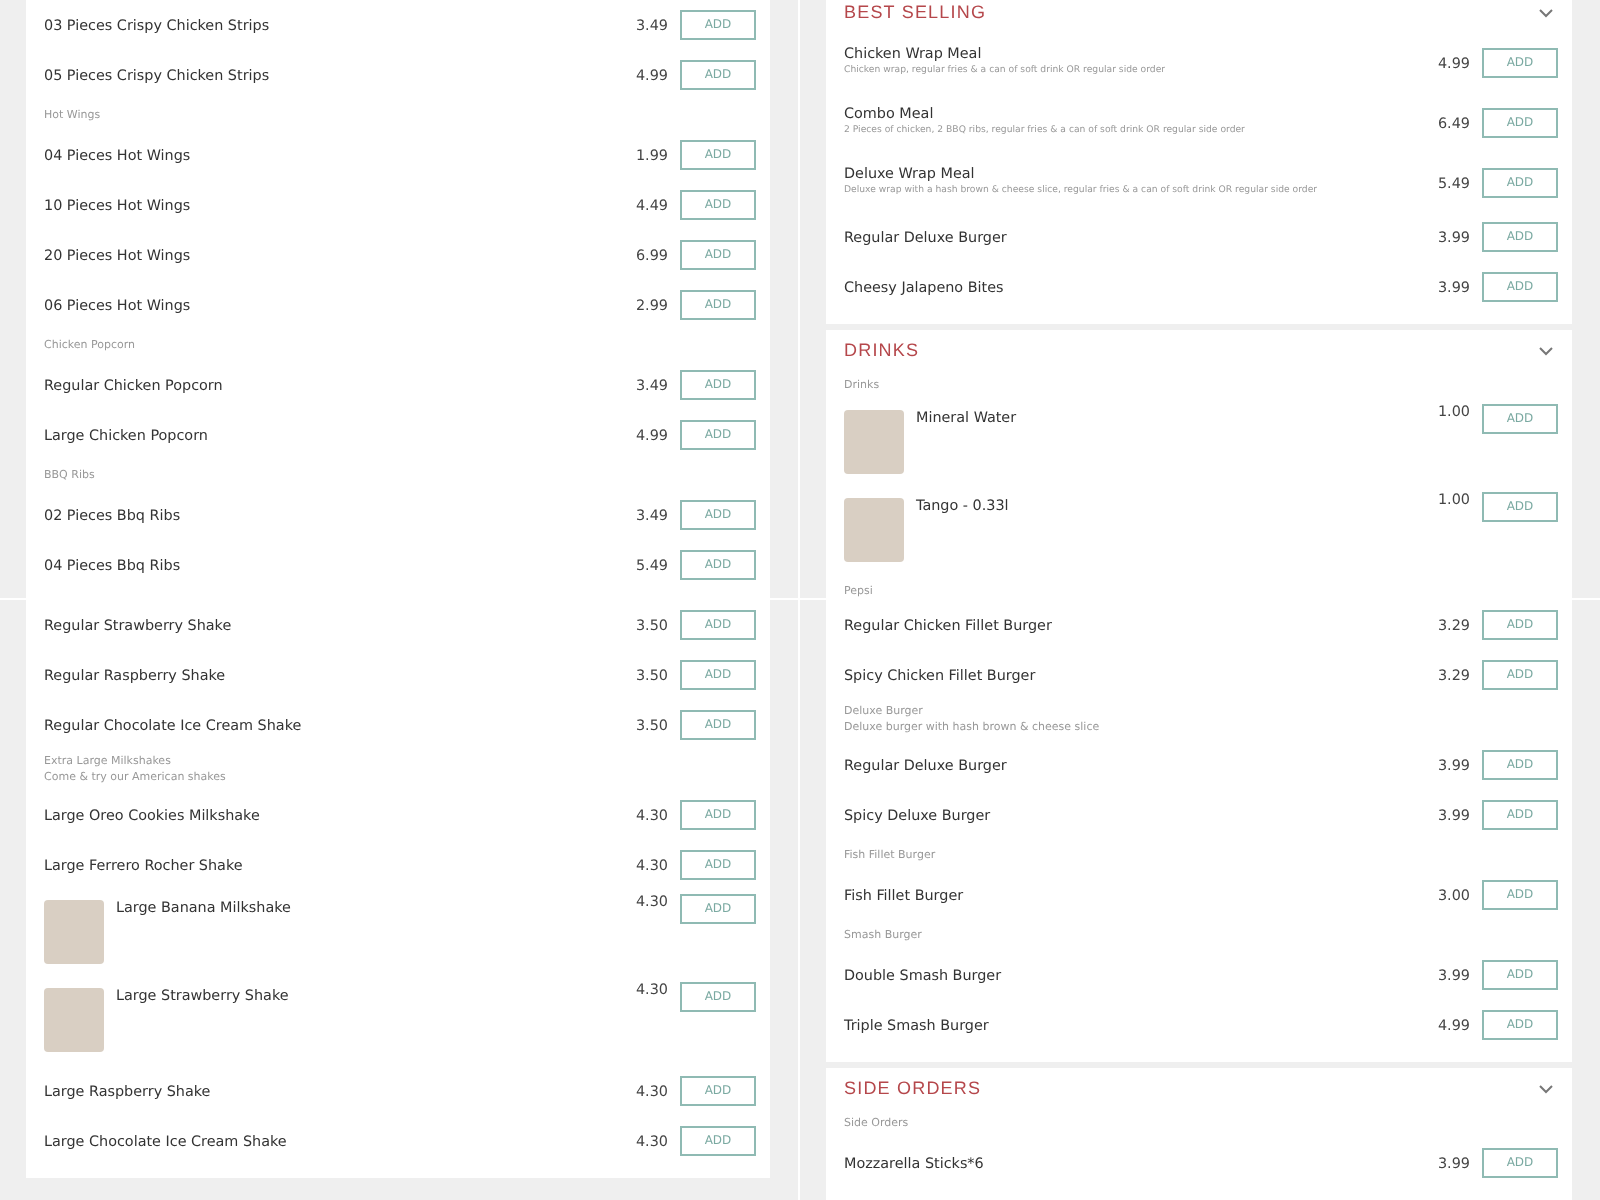 The width and height of the screenshot is (1600, 1200). What do you see at coordinates (913, 1088) in the screenshot?
I see `section-title: SIDE ORDERS` at bounding box center [913, 1088].